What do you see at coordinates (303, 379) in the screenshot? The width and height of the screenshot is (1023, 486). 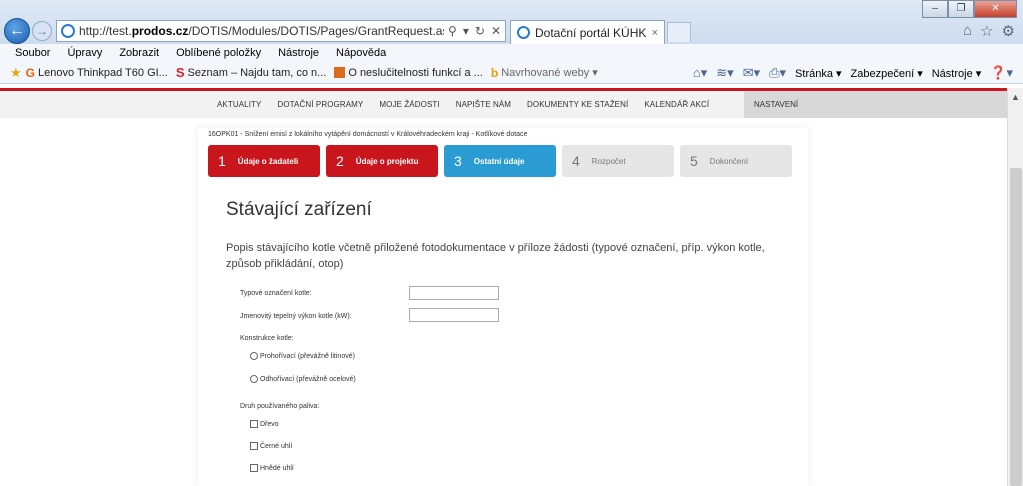 I see `radio-odhorivaci: Odhořívací (převážně ocelové)` at bounding box center [303, 379].